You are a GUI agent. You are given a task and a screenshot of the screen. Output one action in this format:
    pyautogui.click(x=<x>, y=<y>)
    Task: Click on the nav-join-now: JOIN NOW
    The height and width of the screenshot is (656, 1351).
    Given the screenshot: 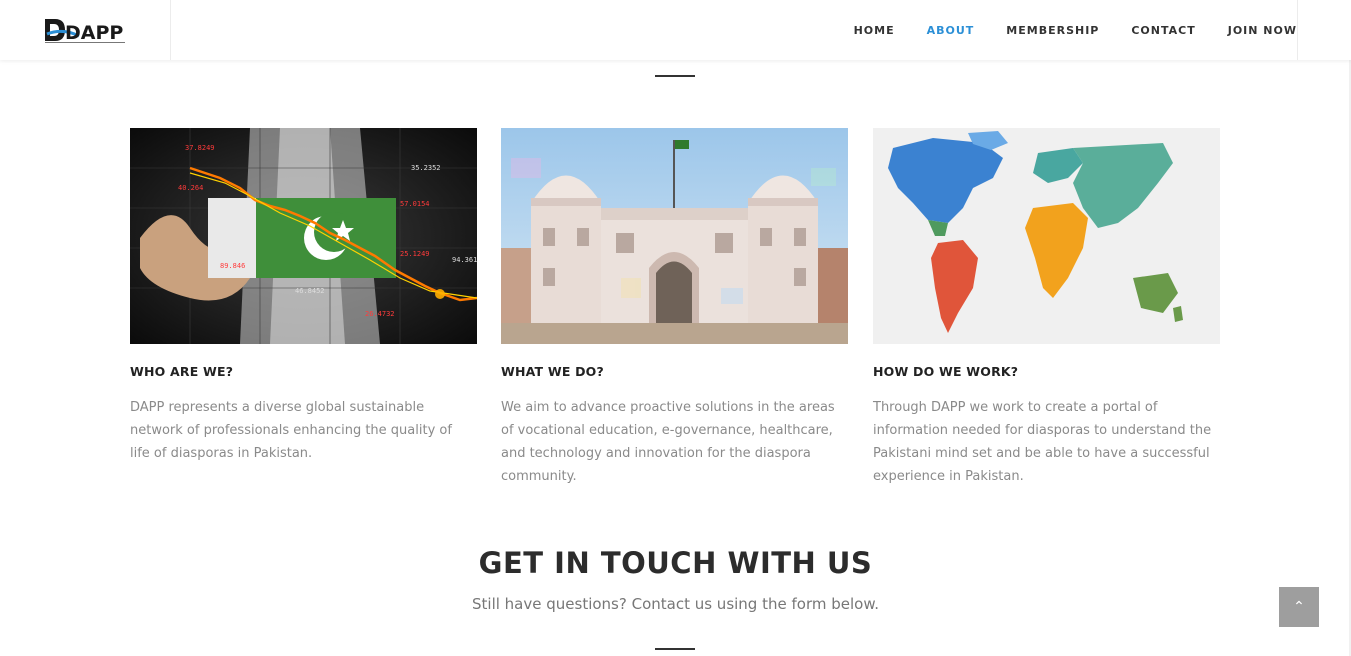 What is the action you would take?
    pyautogui.click(x=1262, y=30)
    